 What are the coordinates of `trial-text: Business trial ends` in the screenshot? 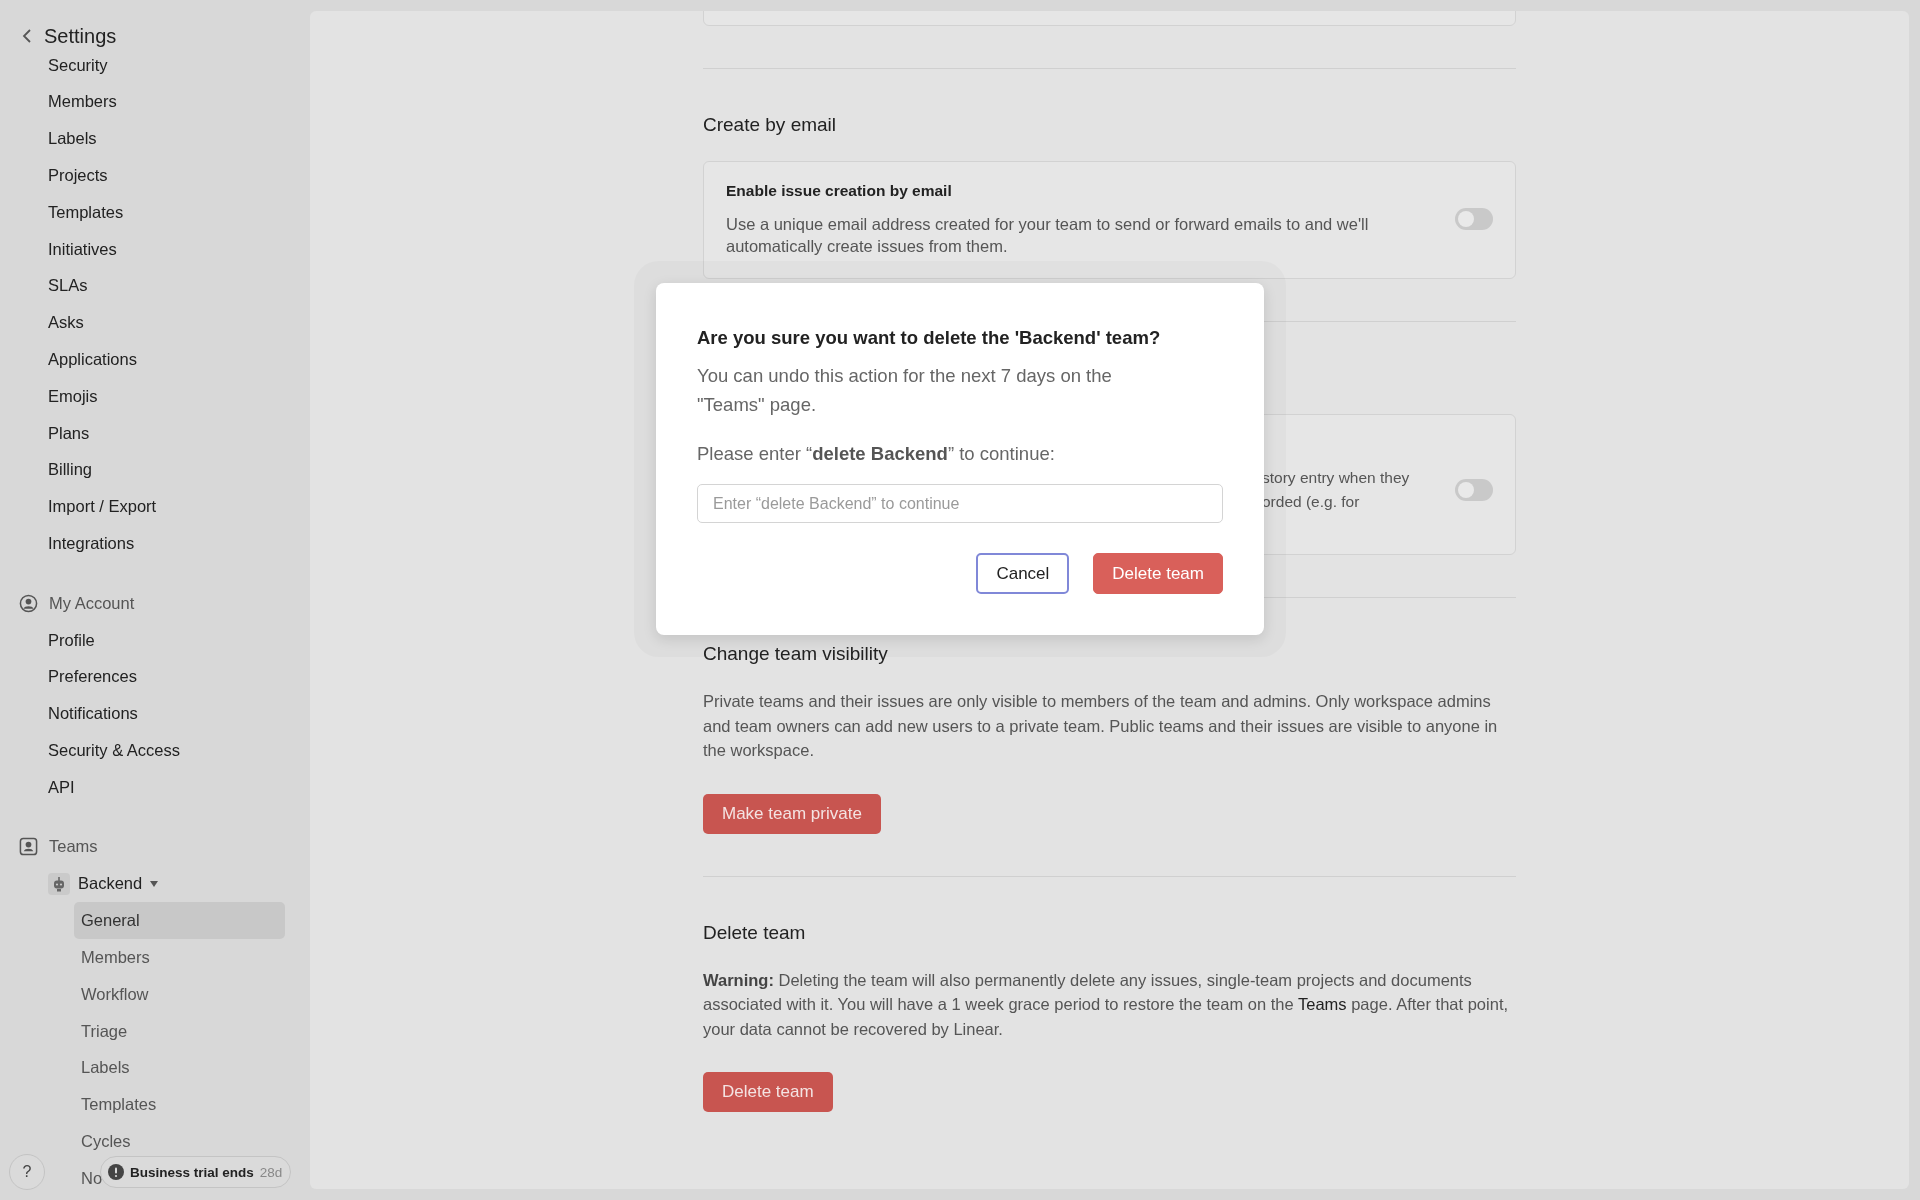 It's located at (192, 1172).